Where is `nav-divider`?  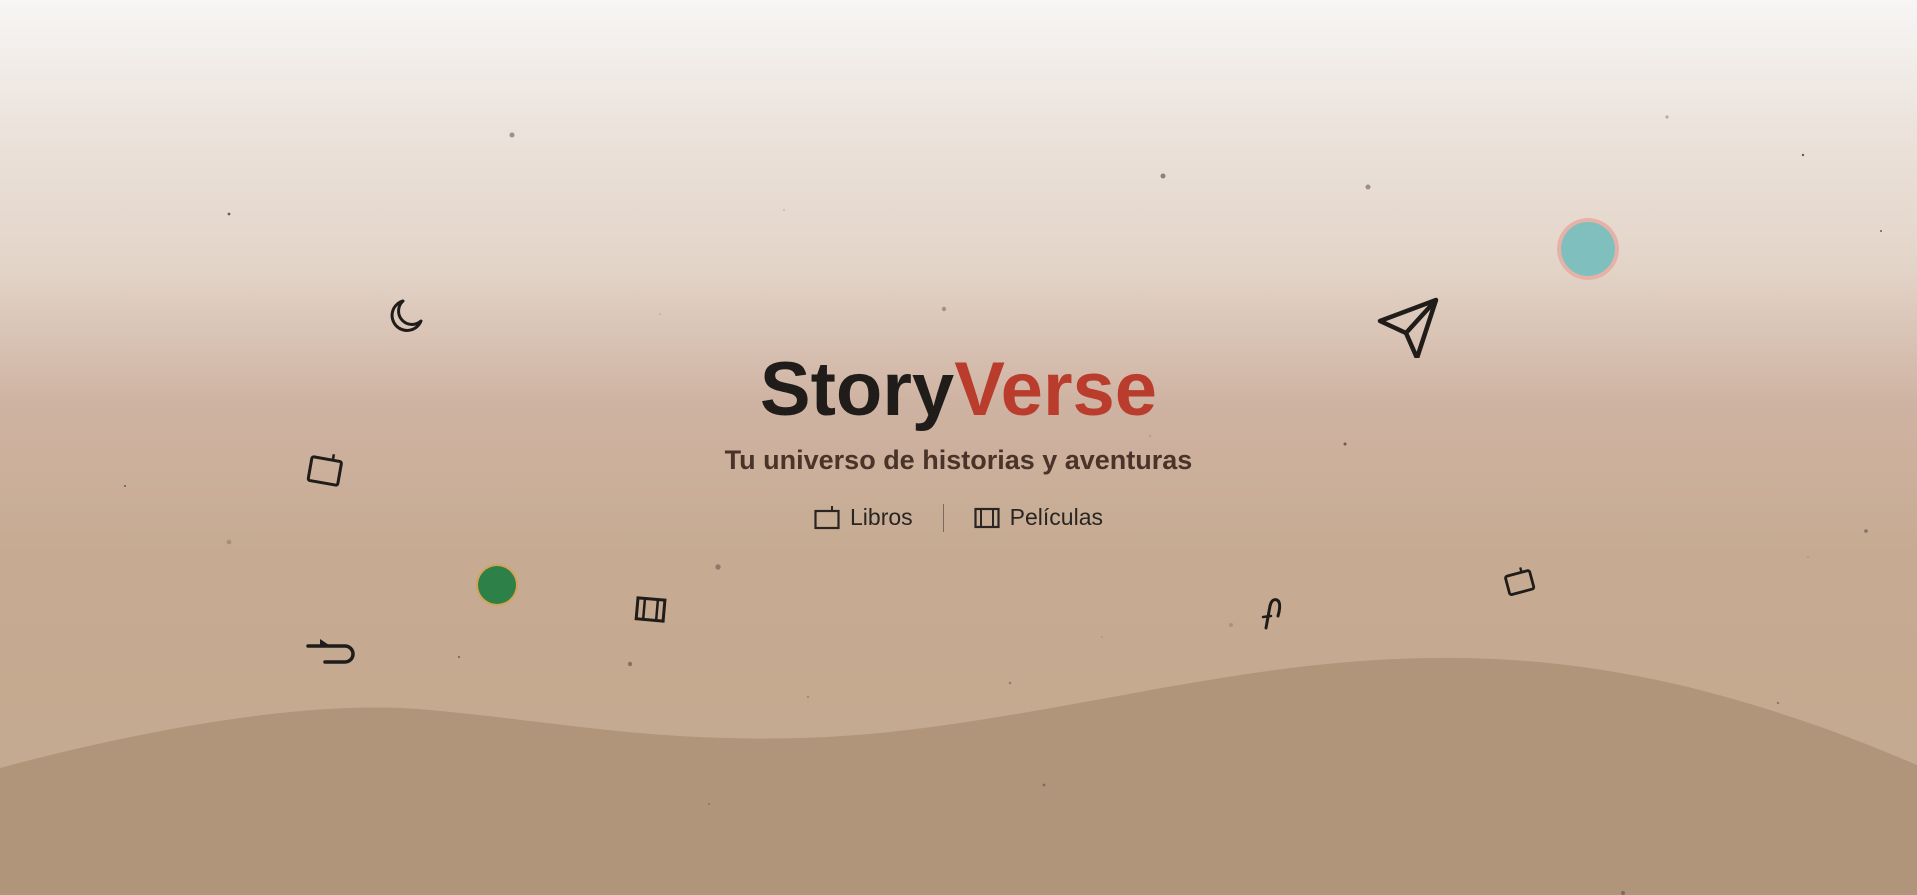 nav-divider is located at coordinates (943, 517).